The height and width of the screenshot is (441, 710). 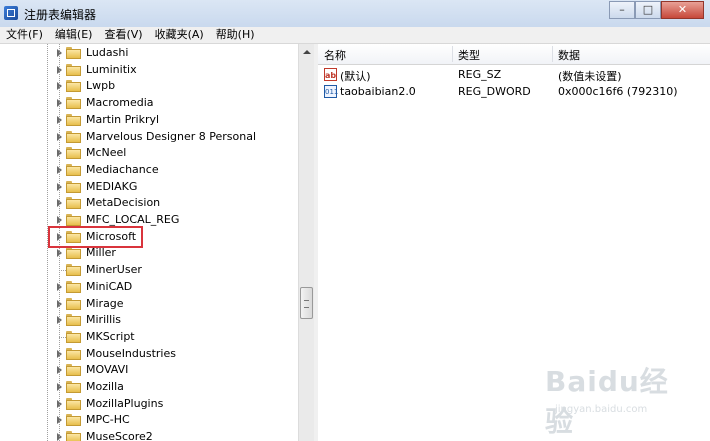 What do you see at coordinates (149, 287) in the screenshot?
I see `tree-item-minicad: MiniCAD` at bounding box center [149, 287].